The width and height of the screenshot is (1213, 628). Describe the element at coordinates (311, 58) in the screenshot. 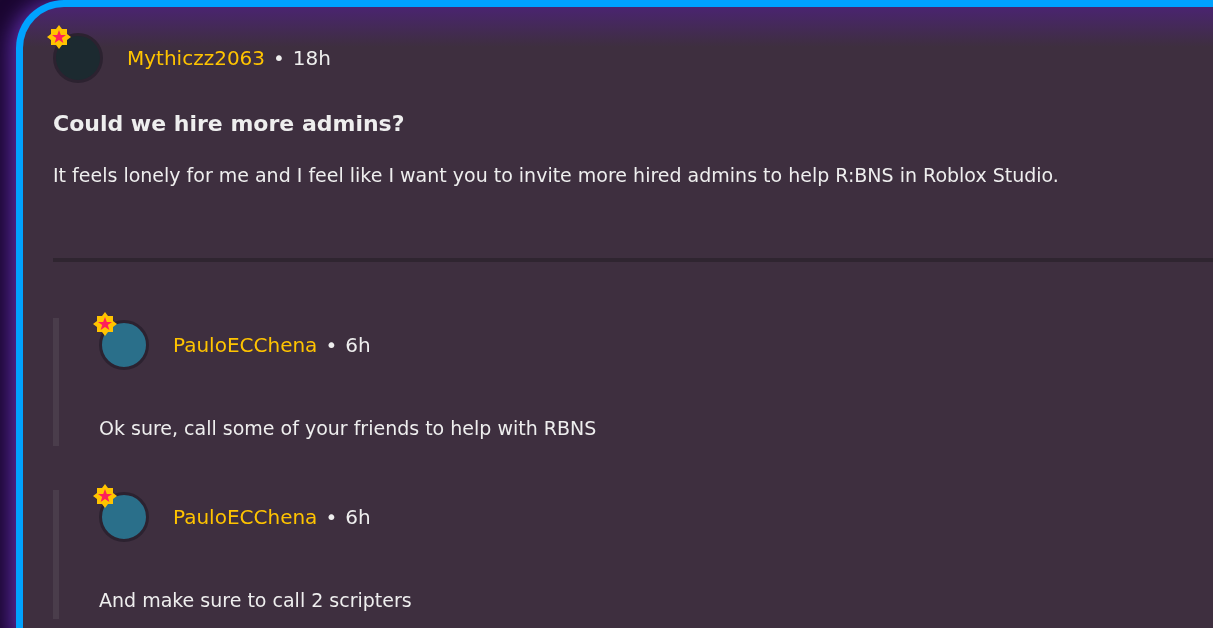

I see `timestamp: 18h` at that location.